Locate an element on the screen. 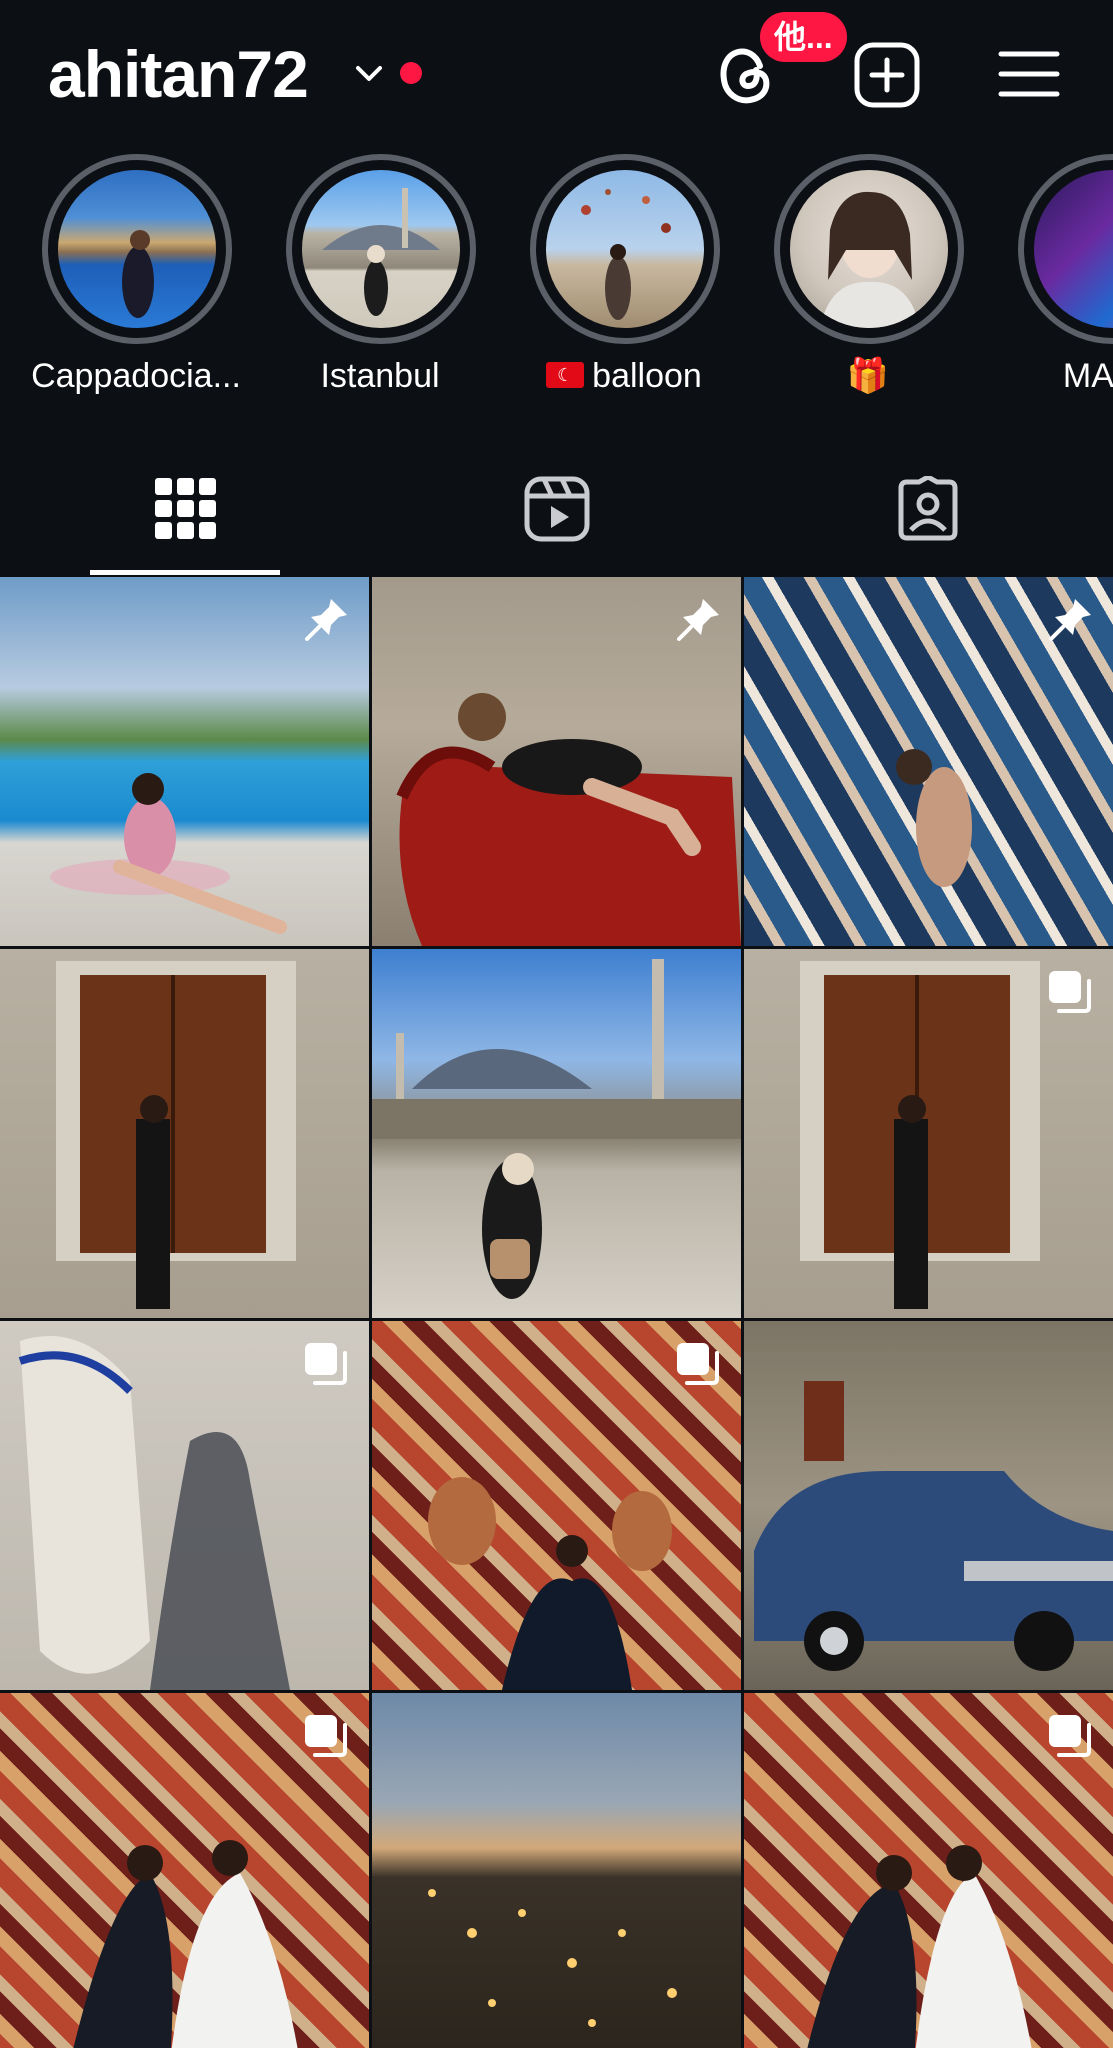 This screenshot has width=1113, height=2048. highlight-label: Istanbul is located at coordinates (380, 376).